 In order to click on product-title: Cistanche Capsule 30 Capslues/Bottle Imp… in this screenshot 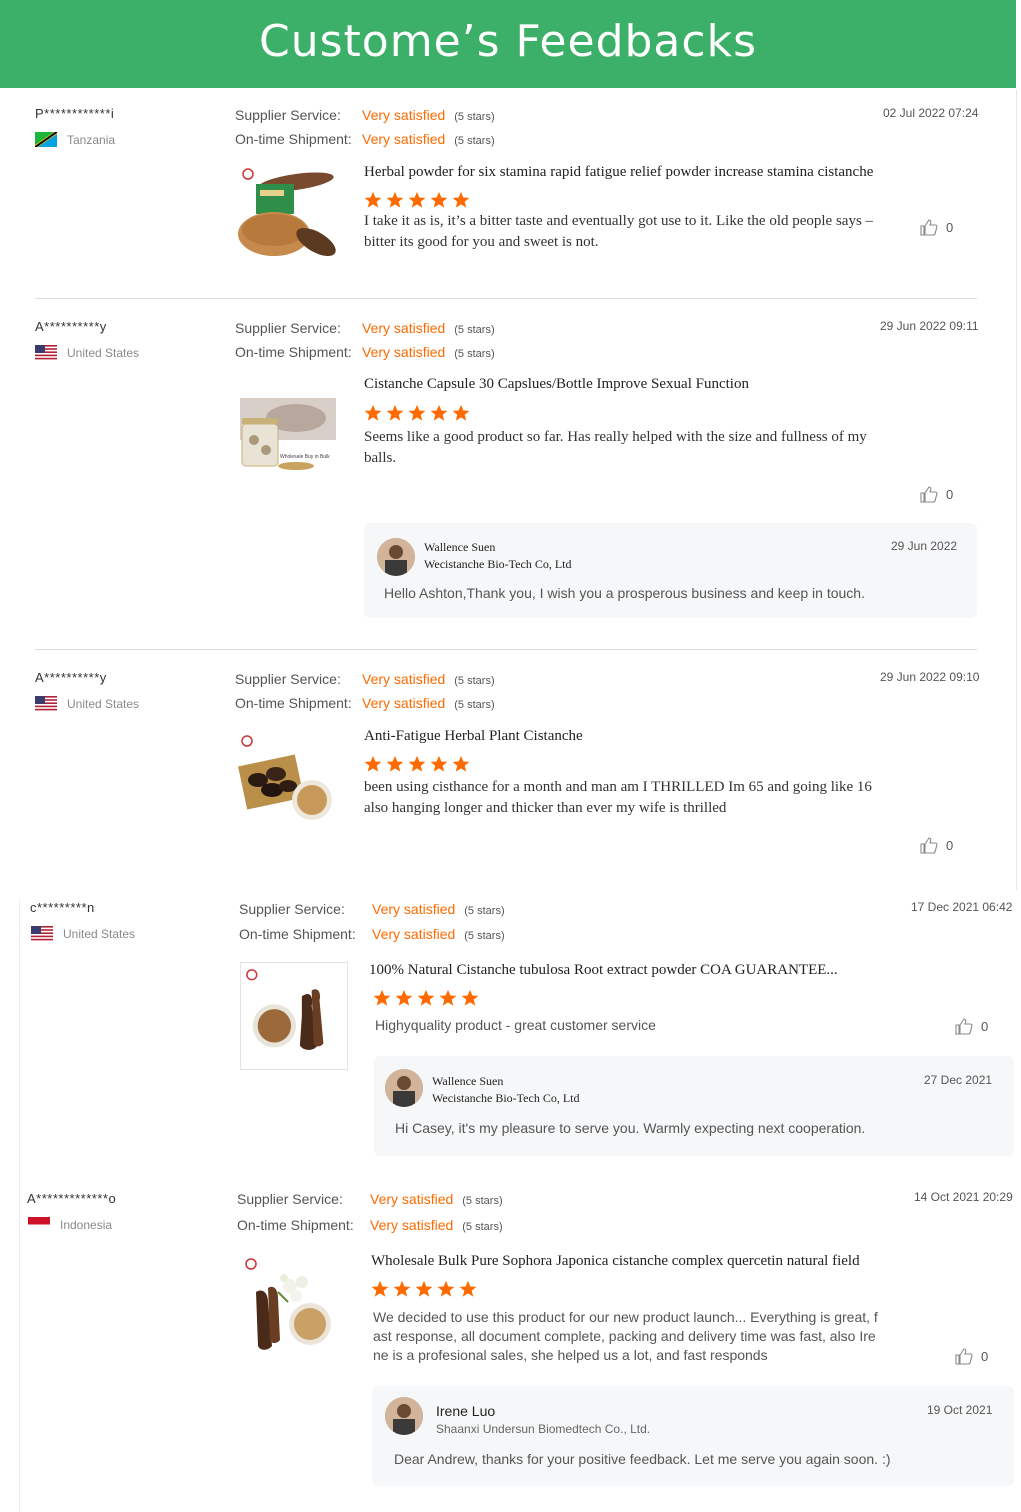, I will do `click(556, 384)`.